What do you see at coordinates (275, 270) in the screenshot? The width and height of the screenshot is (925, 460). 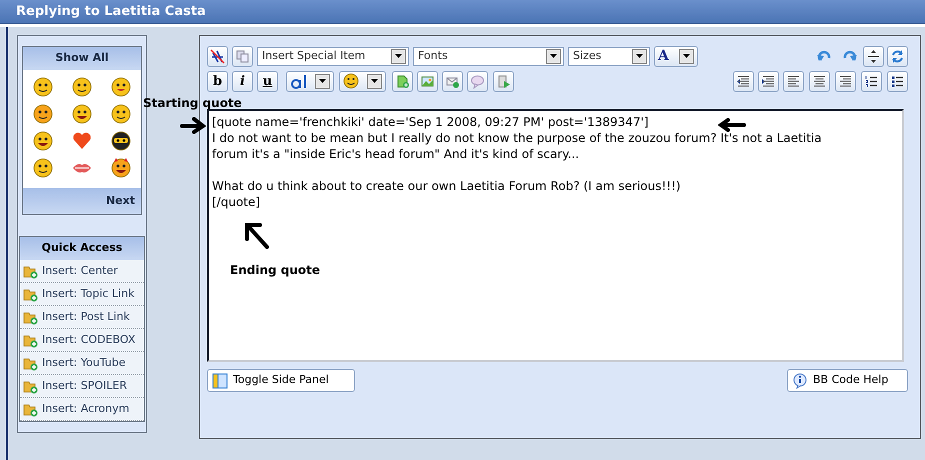 I see `annotation-text: Ending quote` at bounding box center [275, 270].